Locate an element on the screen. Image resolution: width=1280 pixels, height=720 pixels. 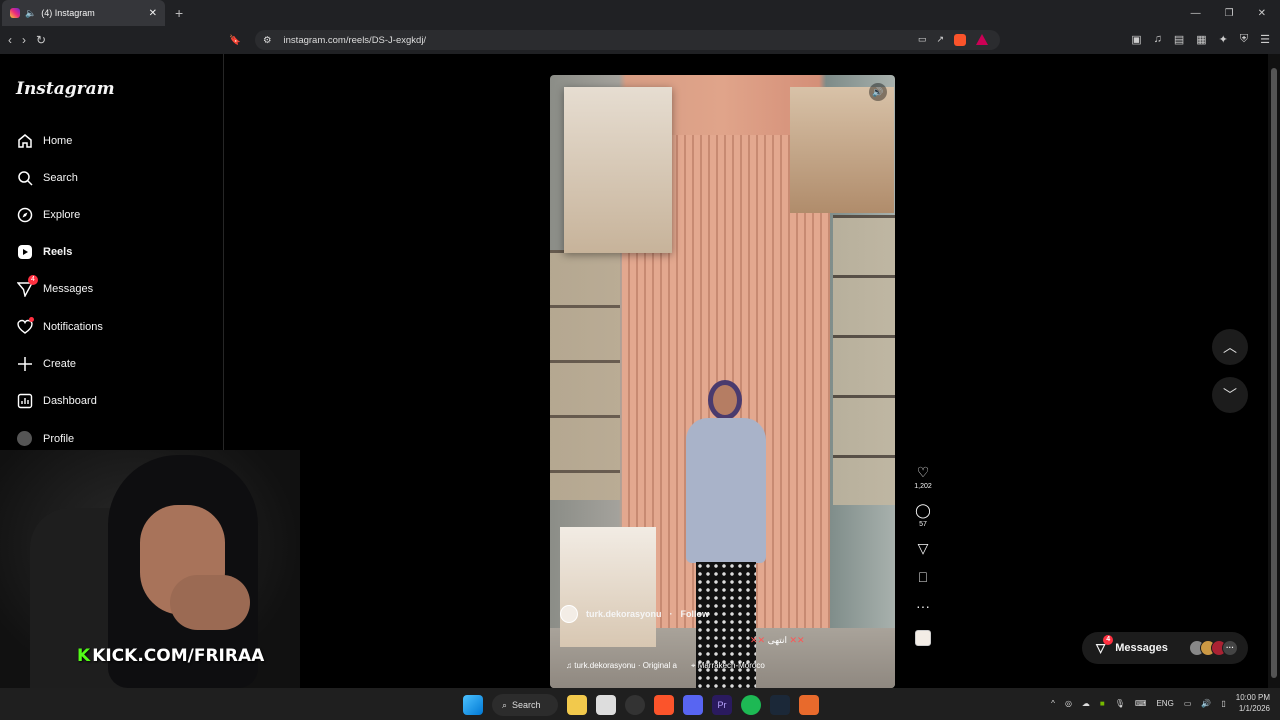
sidebar-item-label: Search is located at coordinates (60, 177).